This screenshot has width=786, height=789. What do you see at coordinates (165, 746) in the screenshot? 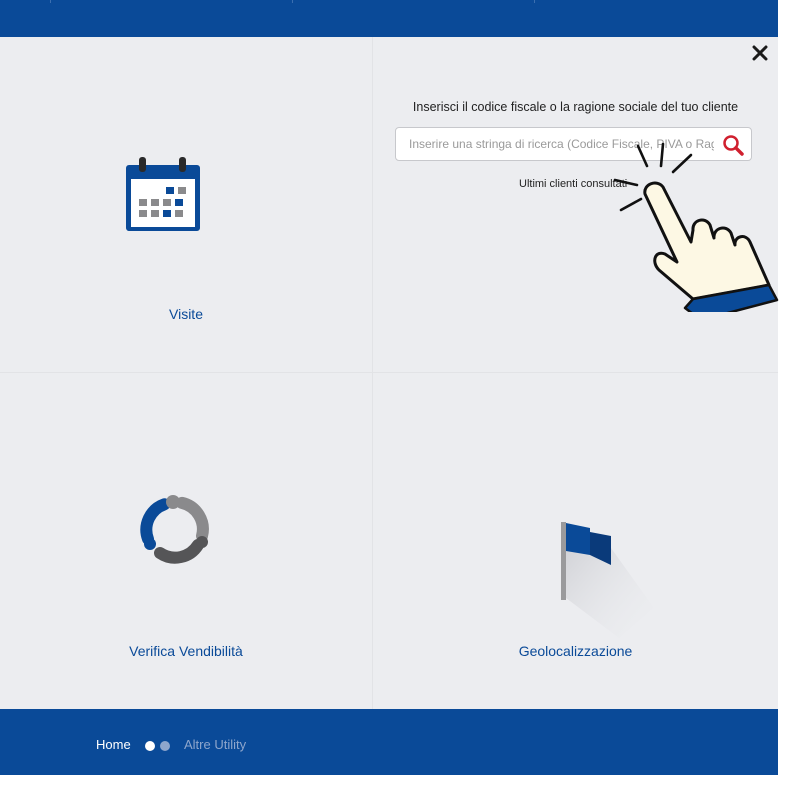
I see `page-indicator-inactive` at bounding box center [165, 746].